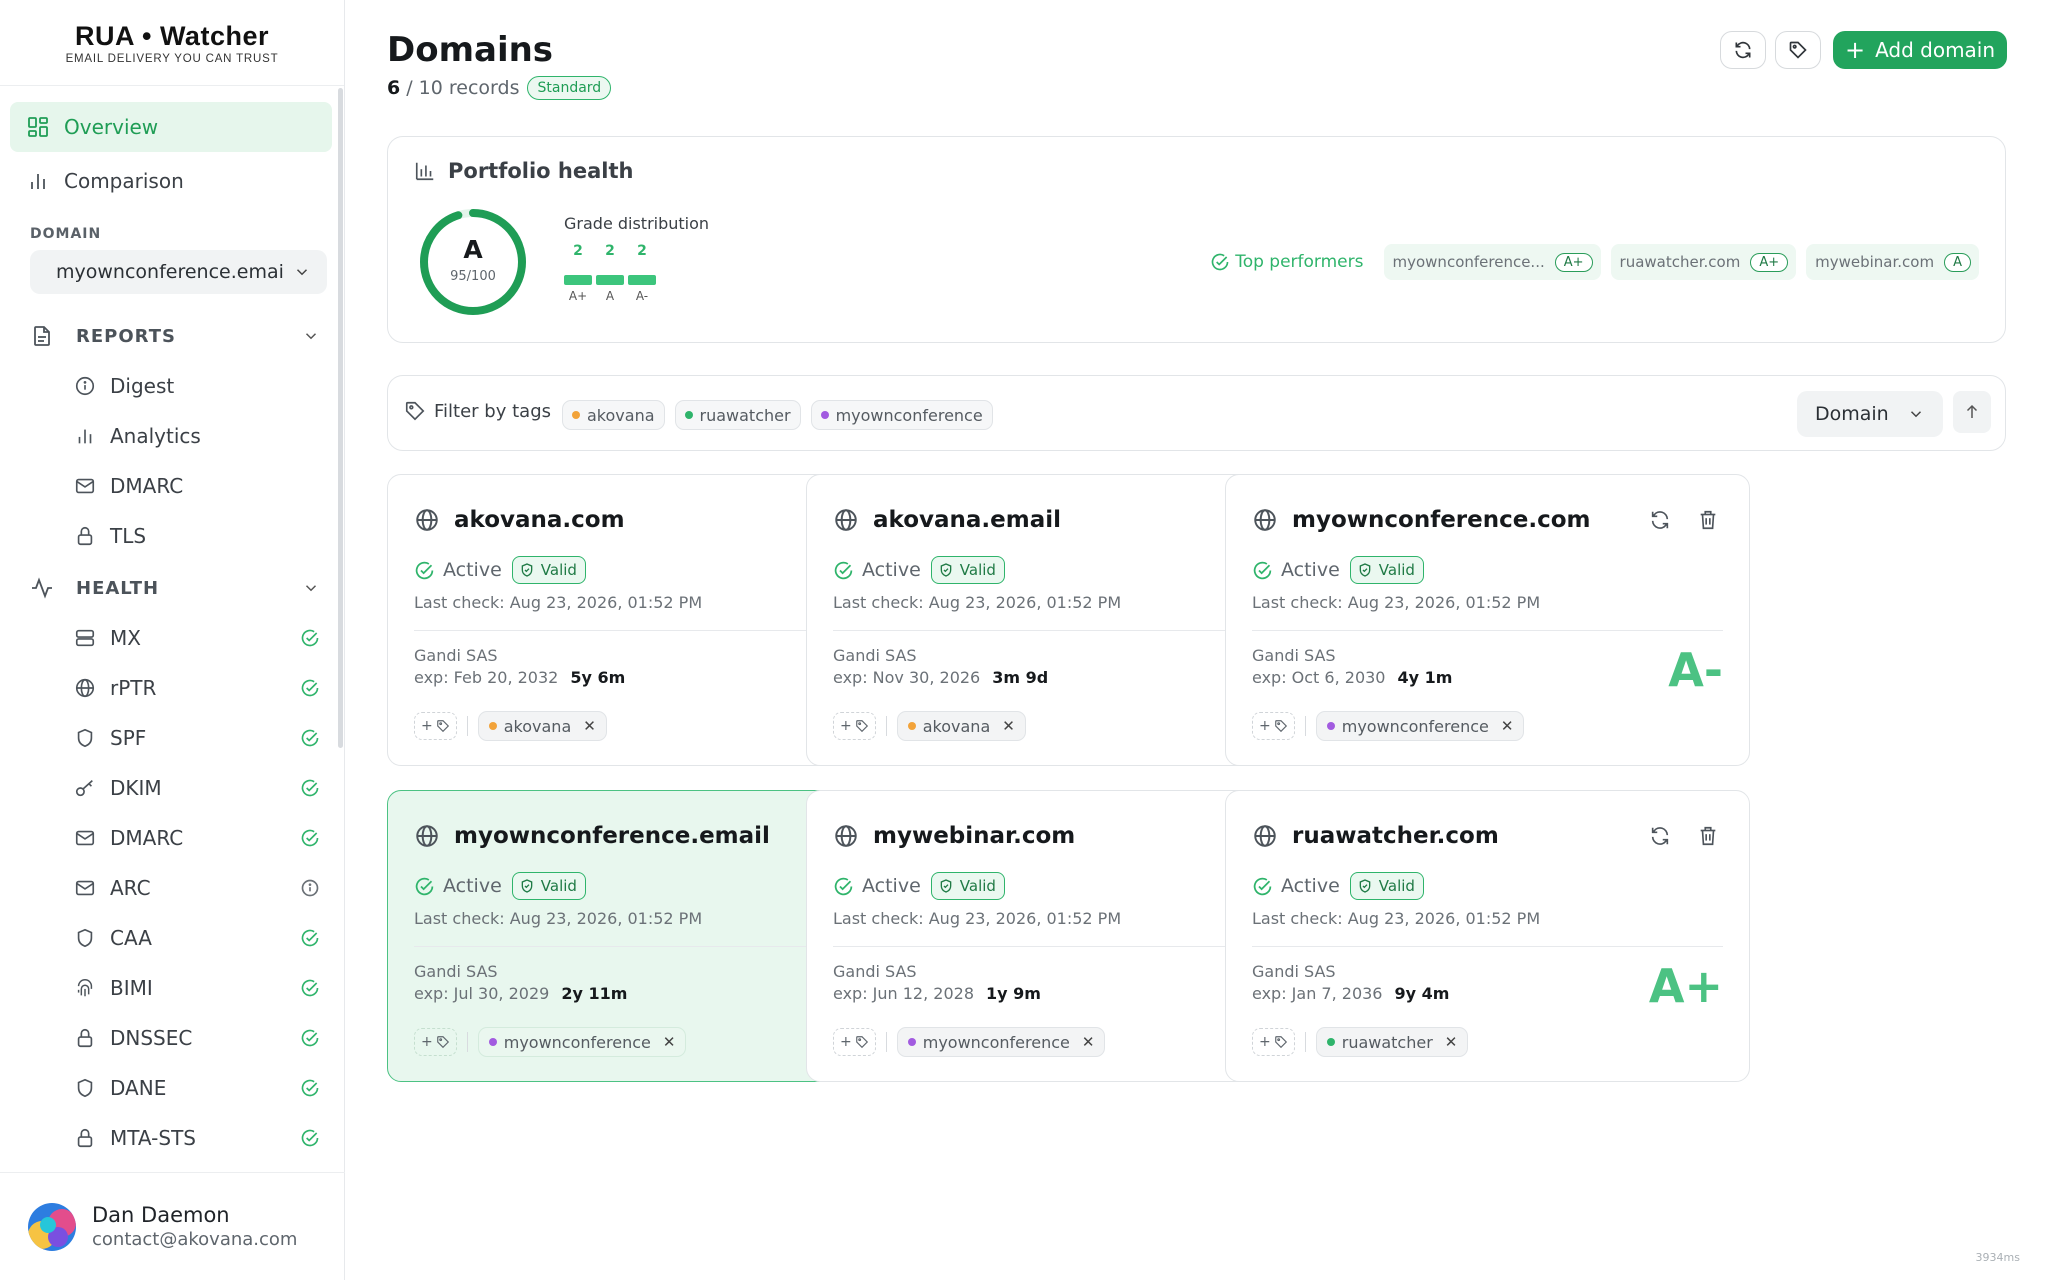 This screenshot has width=2048, height=1280. What do you see at coordinates (1395, 836) in the screenshot?
I see `domain-name: ruawatcher.com` at bounding box center [1395, 836].